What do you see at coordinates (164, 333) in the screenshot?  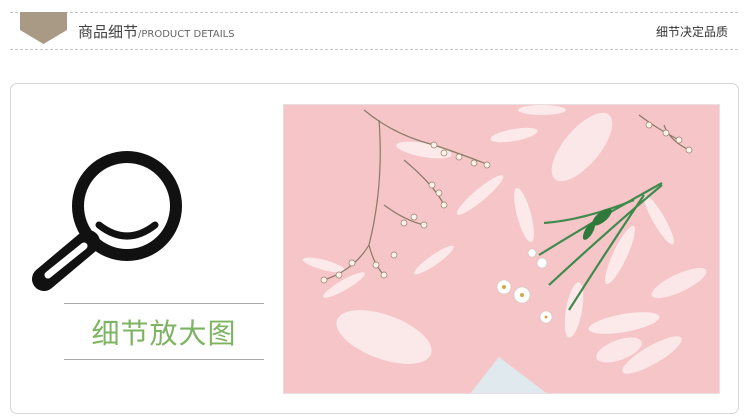 I see `zoom-label: 细节放大图` at bounding box center [164, 333].